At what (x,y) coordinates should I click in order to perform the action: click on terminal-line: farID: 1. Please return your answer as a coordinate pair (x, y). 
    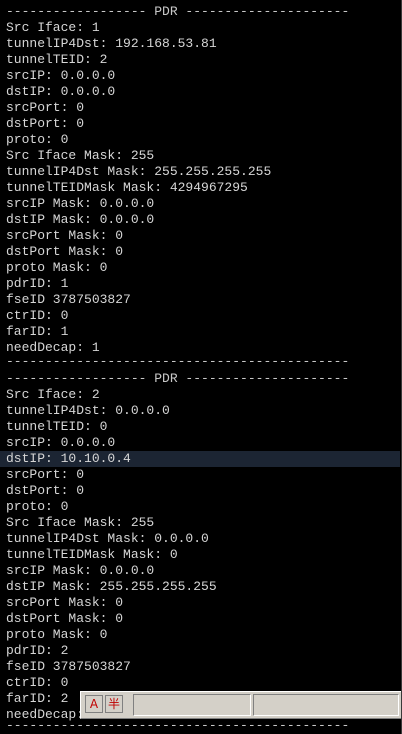
    Looking at the image, I should click on (37, 331).